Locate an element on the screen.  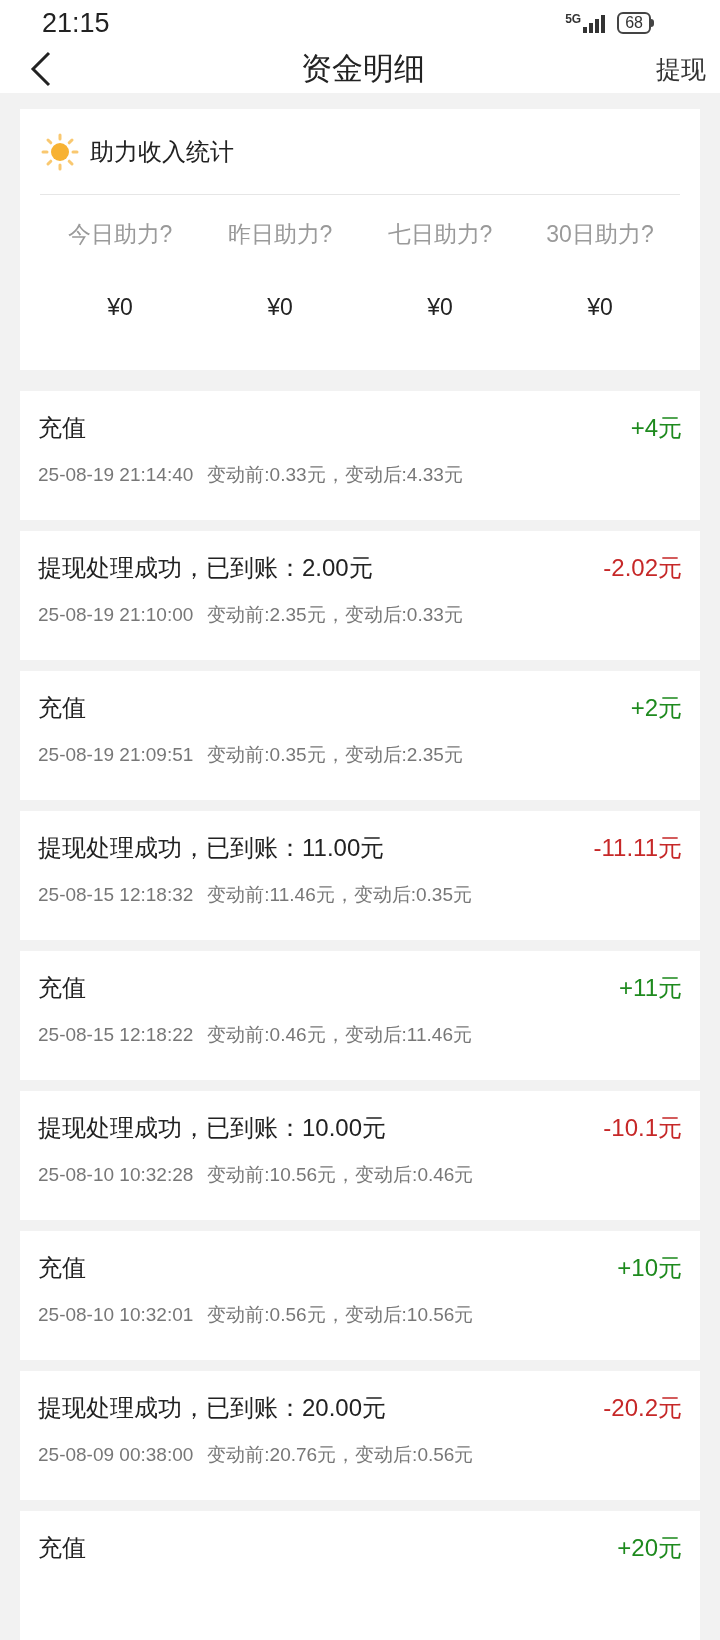
record-amount: -20.2元 is located at coordinates (642, 1408).